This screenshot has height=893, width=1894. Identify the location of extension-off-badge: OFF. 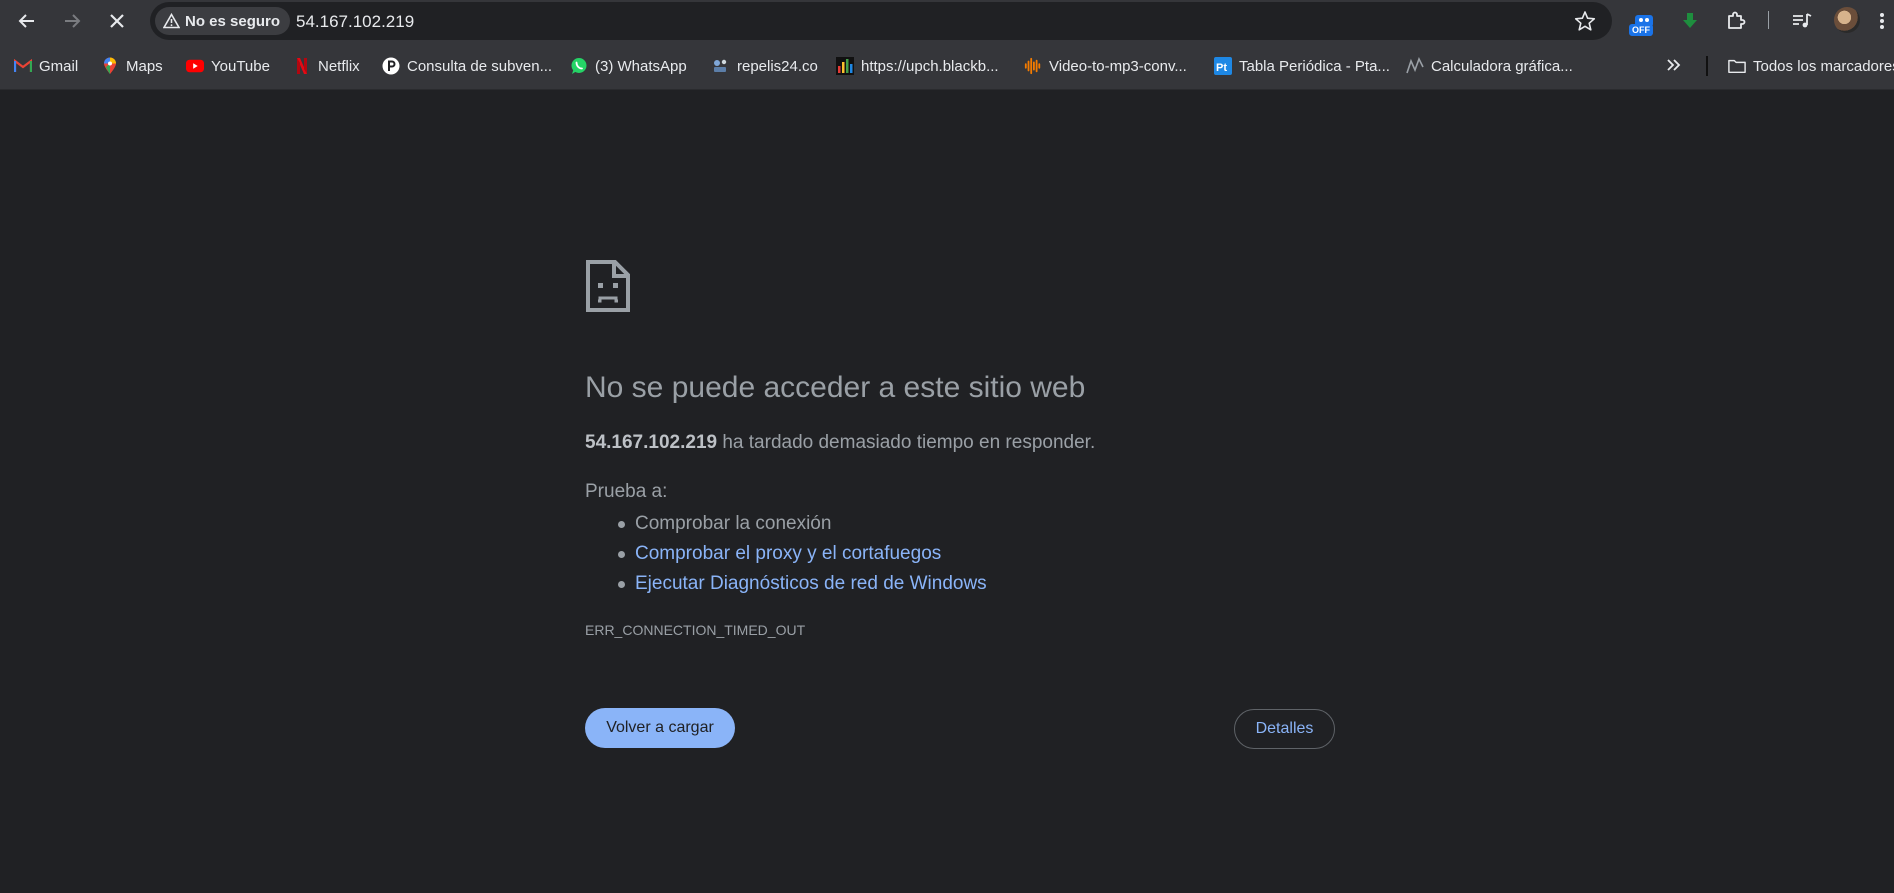
(1641, 30).